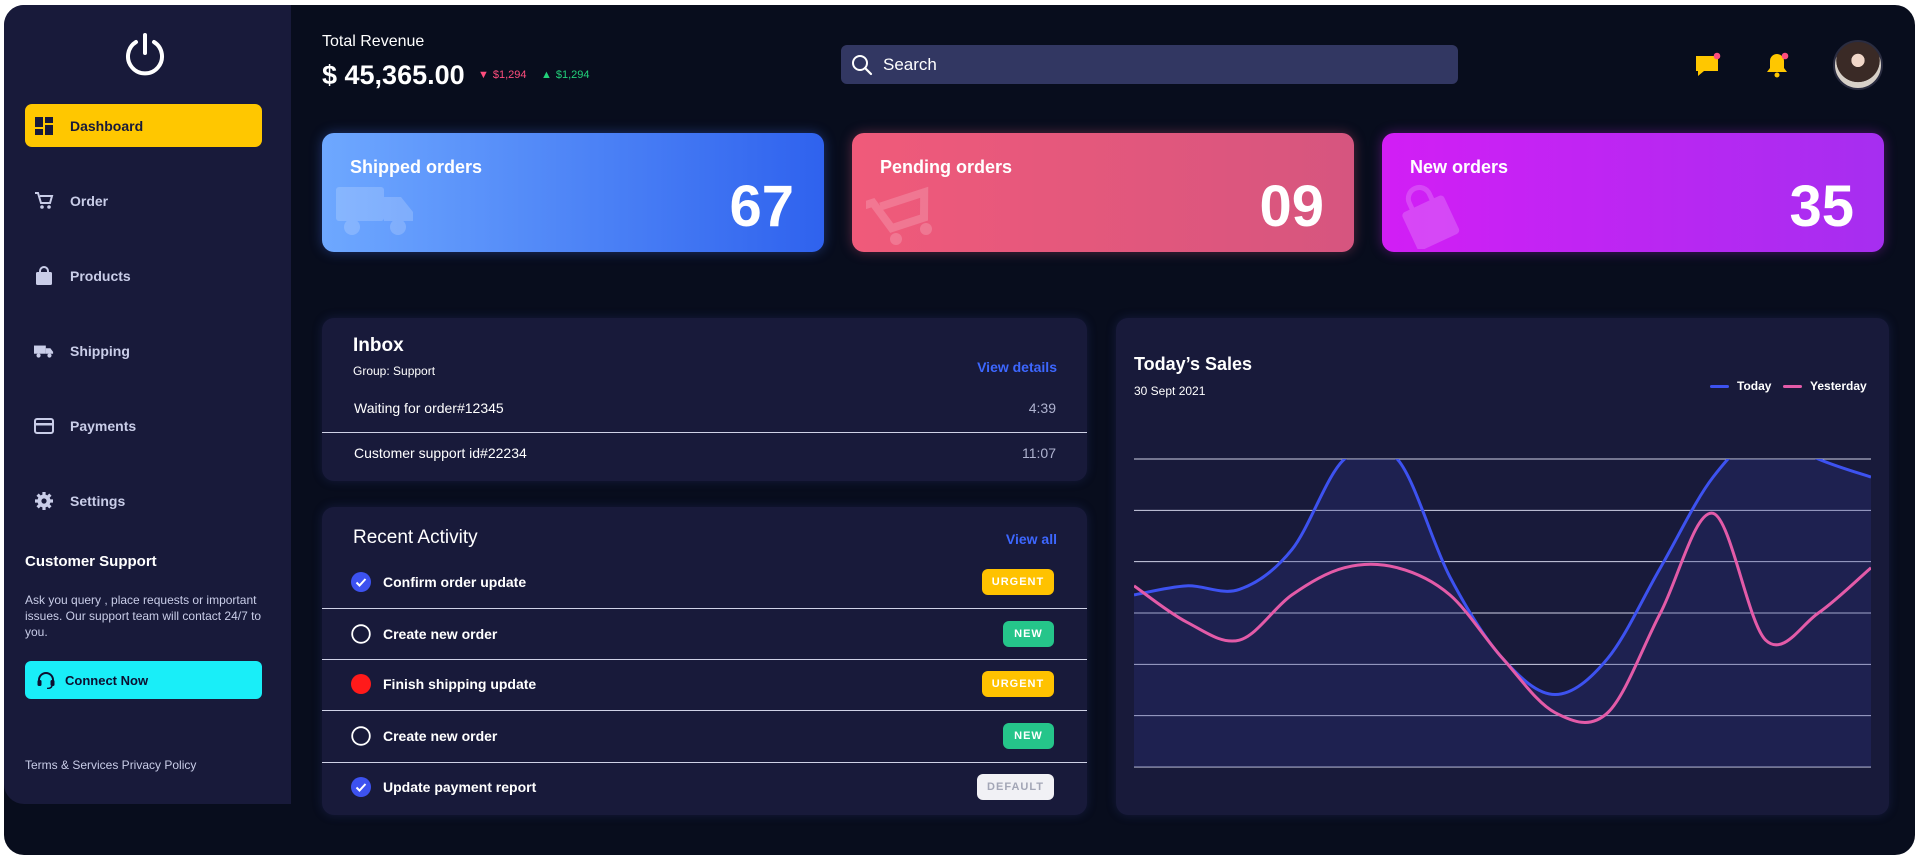 The image size is (1919, 859). I want to click on legend-swatch-today, so click(1719, 386).